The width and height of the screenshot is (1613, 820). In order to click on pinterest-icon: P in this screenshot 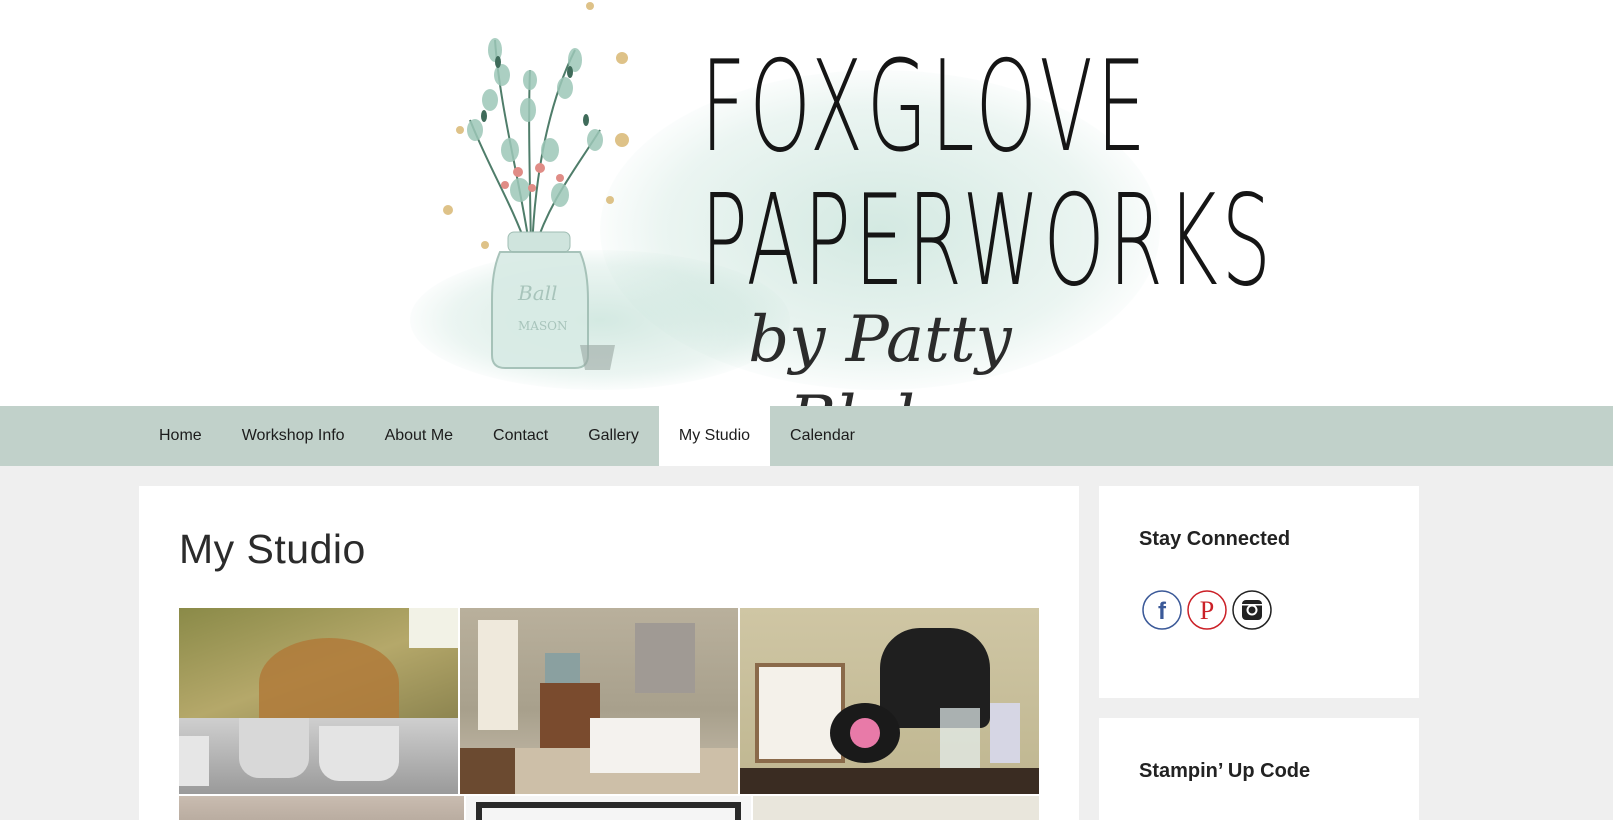, I will do `click(1207, 610)`.